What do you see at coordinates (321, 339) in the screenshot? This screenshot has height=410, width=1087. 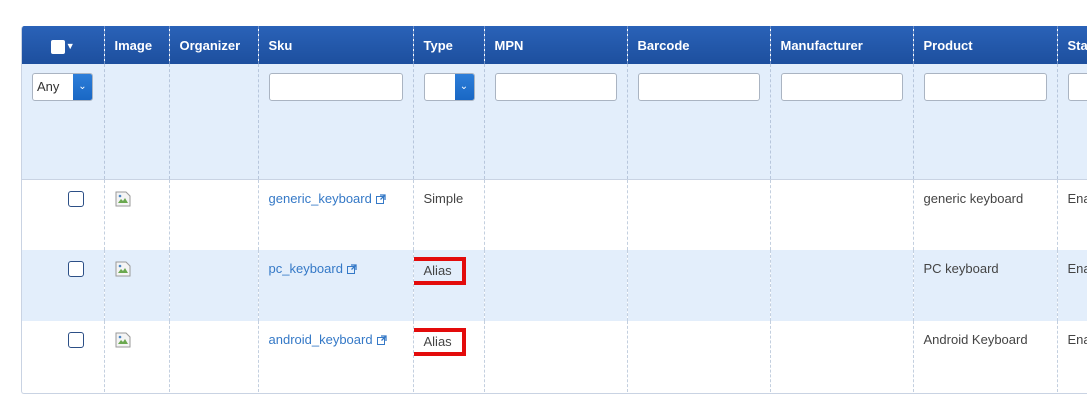 I see `sku-link: android_keyboard` at bounding box center [321, 339].